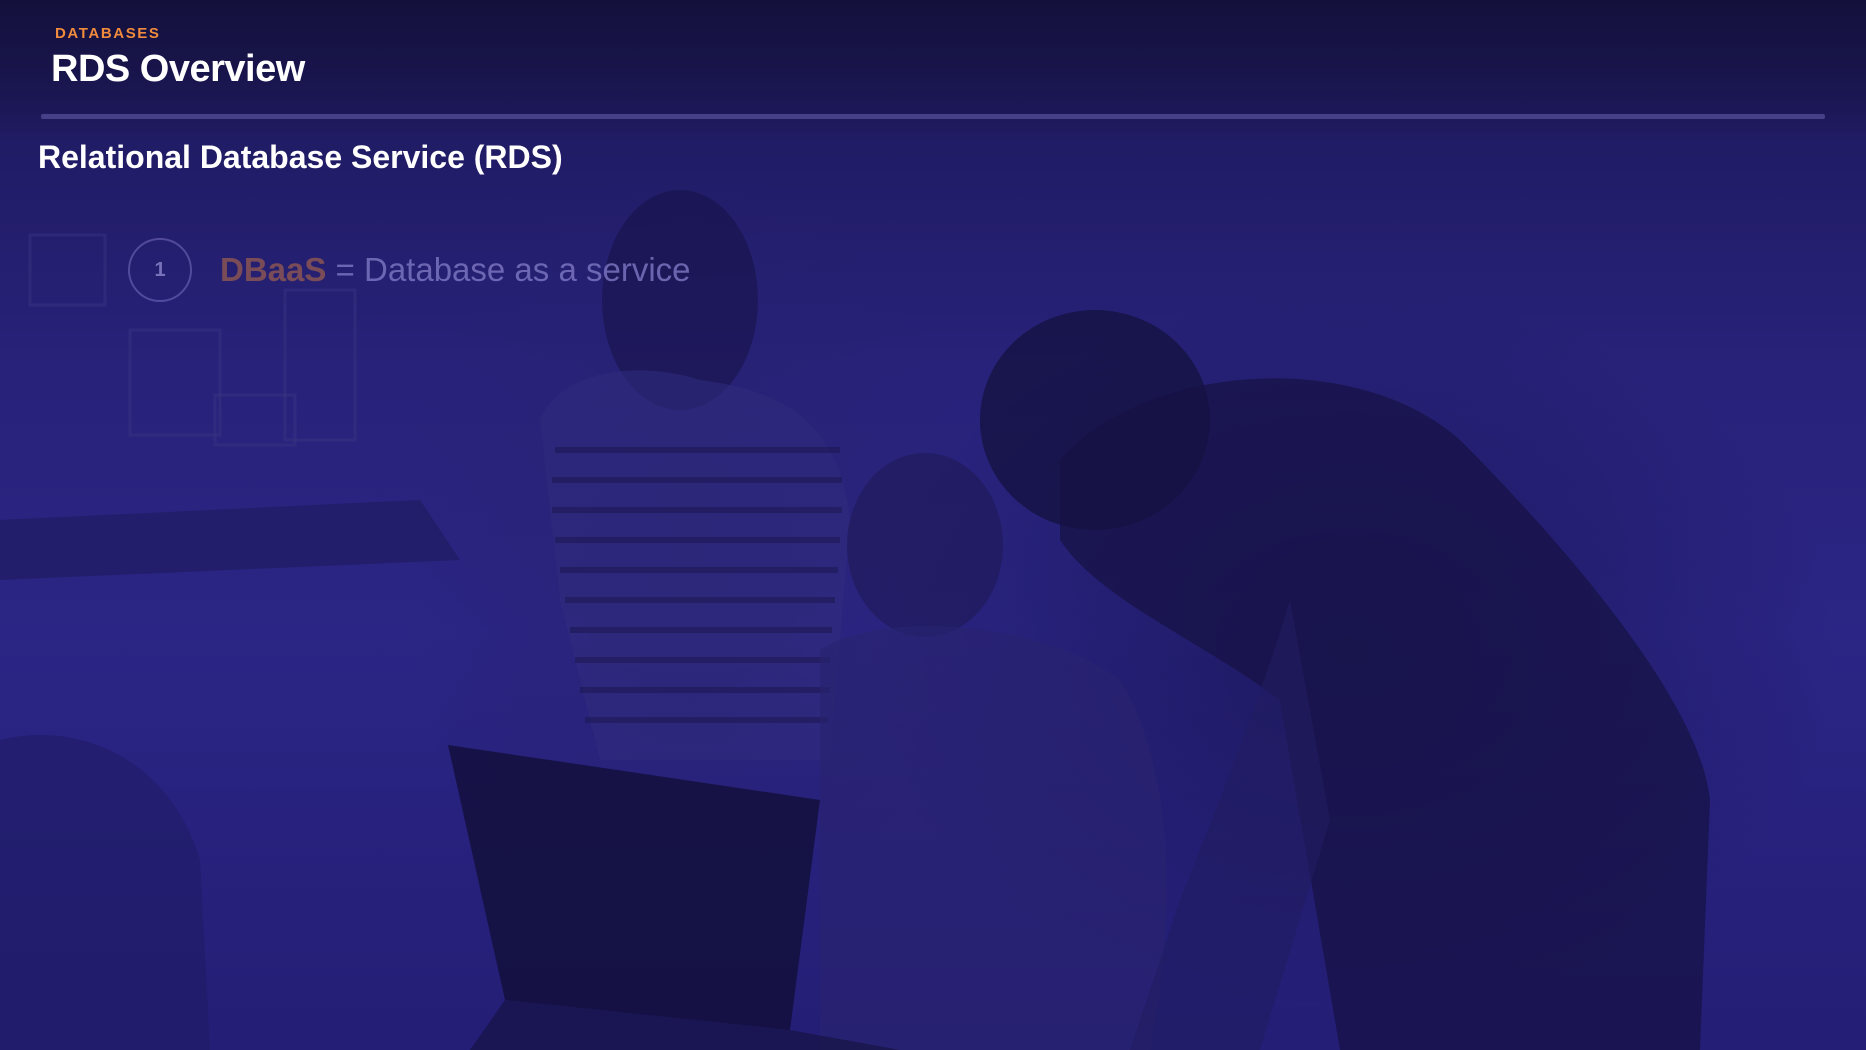 The image size is (1866, 1050). I want to click on bullet-number: 1, so click(160, 270).